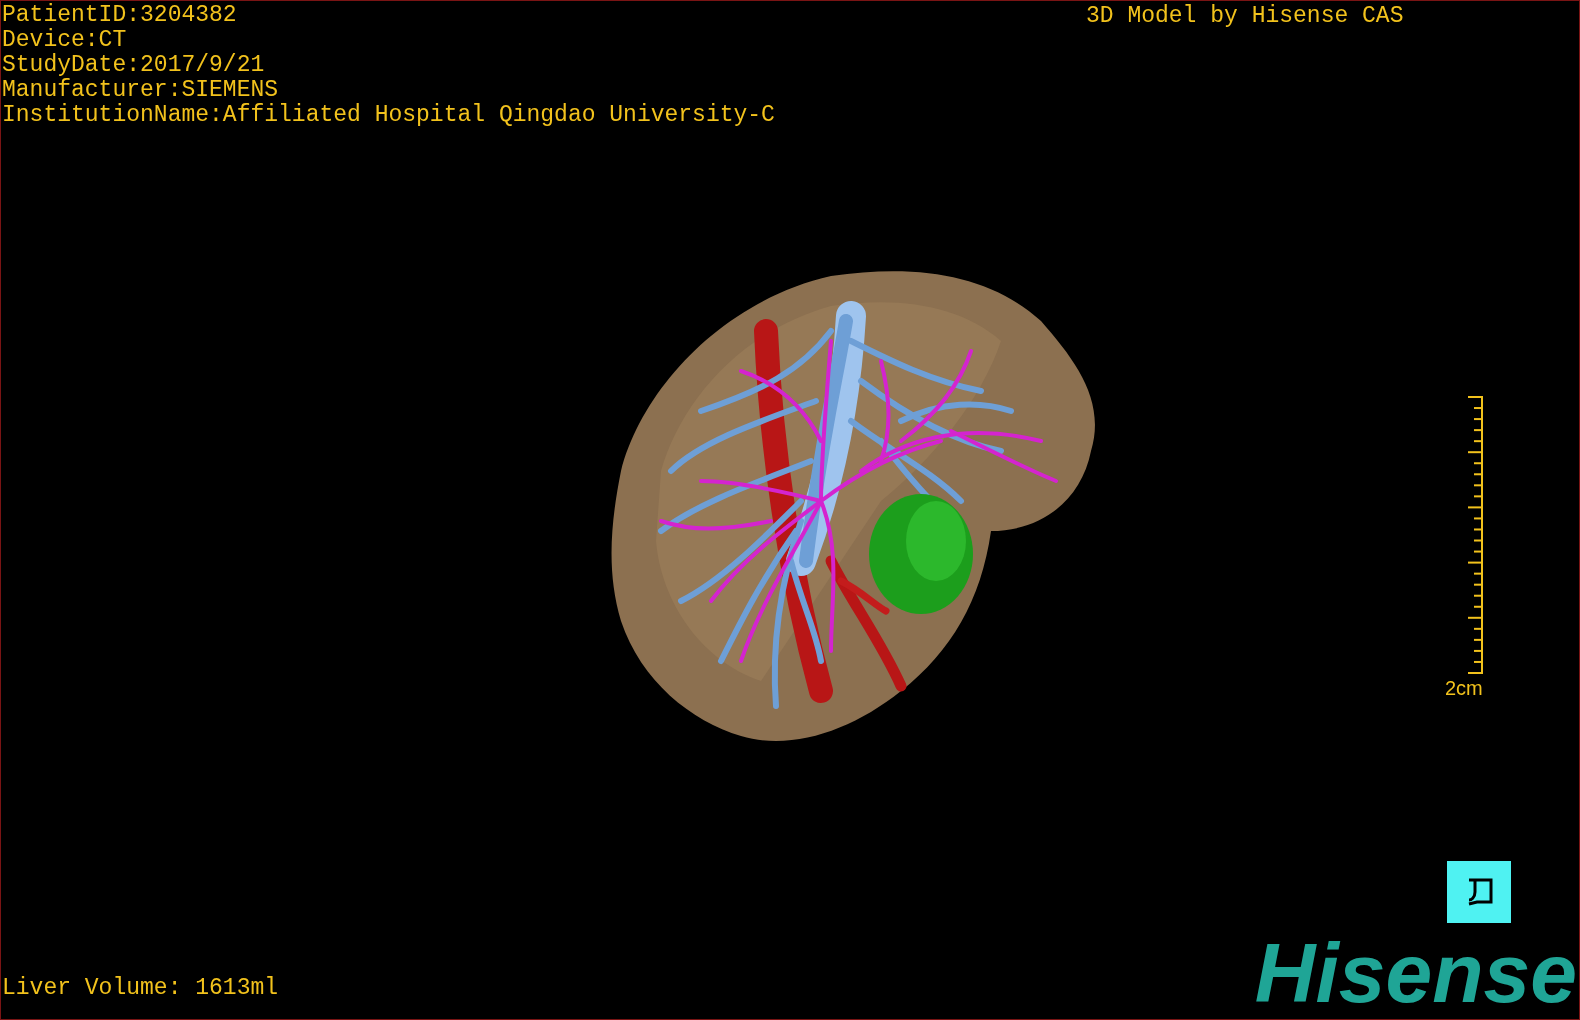 The image size is (1580, 1020). I want to click on patient-info-line: InstitutionName:Affiliated Hospital Qingdao University-C, so click(388, 115).